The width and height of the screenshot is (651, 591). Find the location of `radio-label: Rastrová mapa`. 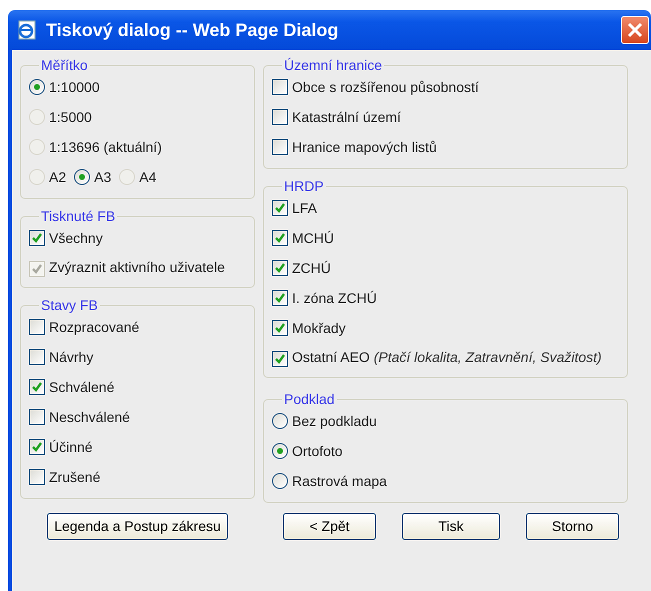

radio-label: Rastrová mapa is located at coordinates (339, 481).